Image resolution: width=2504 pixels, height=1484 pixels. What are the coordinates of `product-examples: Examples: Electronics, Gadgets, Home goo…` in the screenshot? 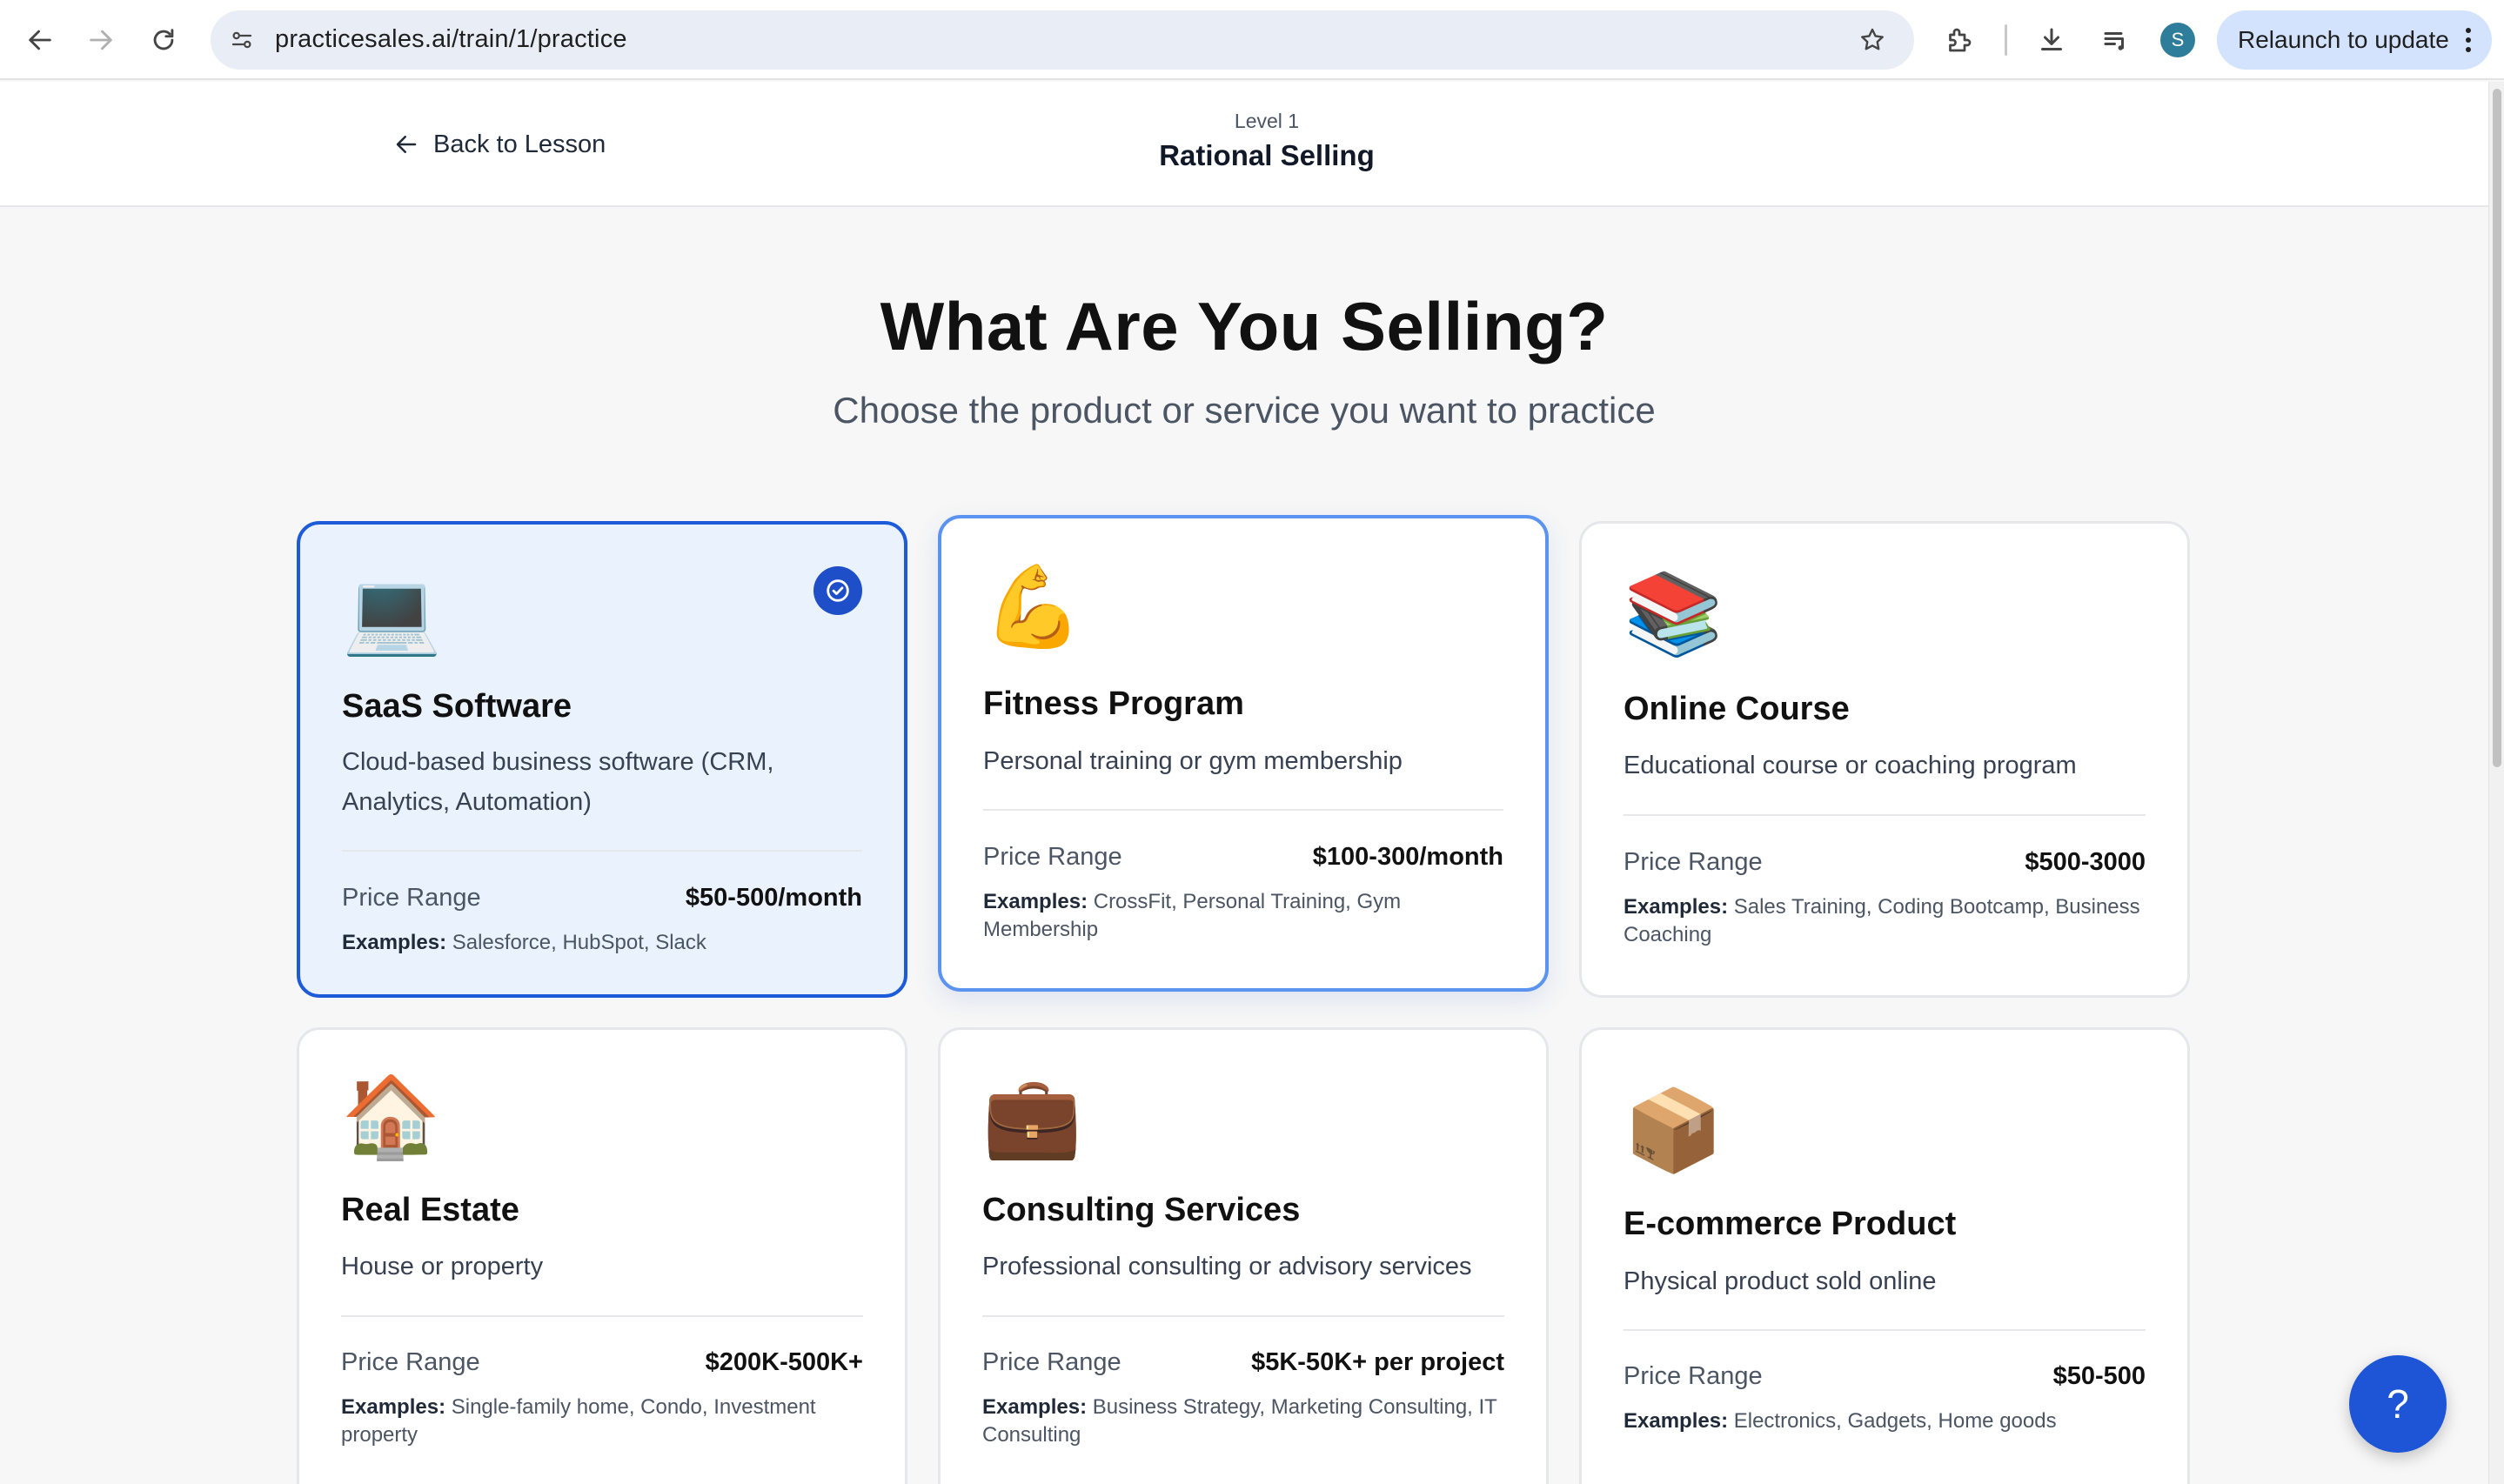 It's located at (1885, 1421).